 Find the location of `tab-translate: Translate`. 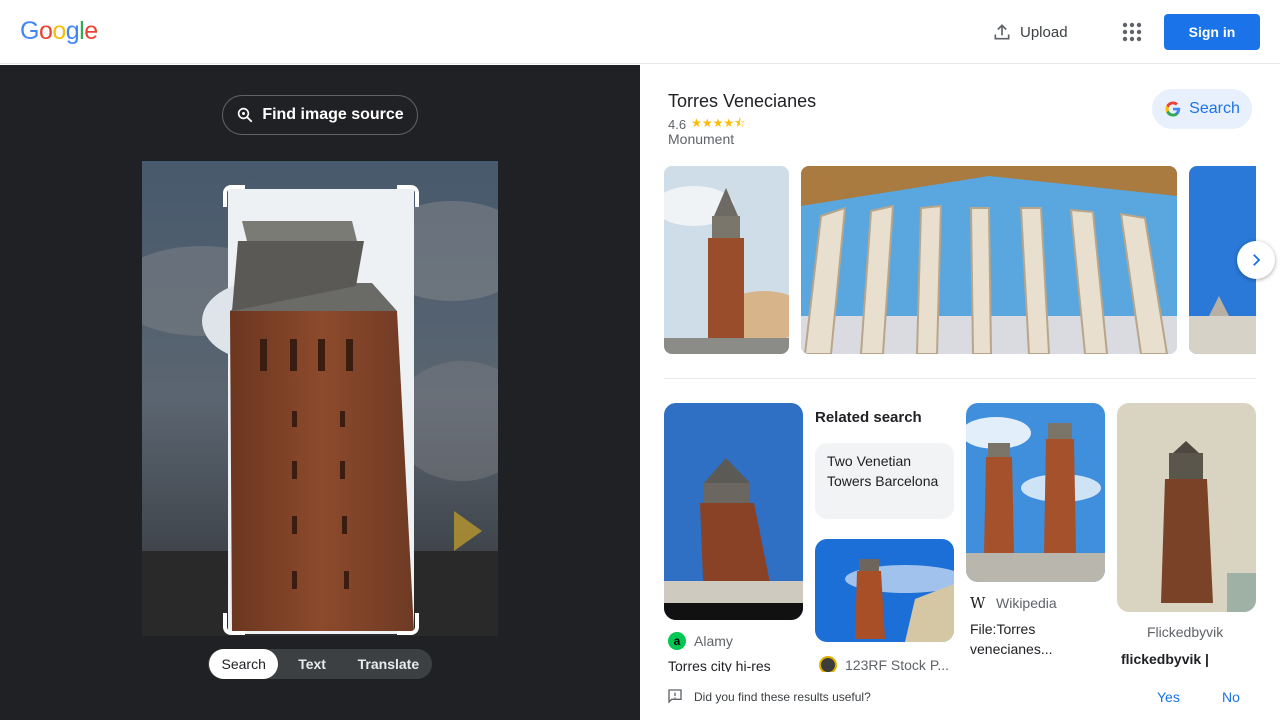

tab-translate: Translate is located at coordinates (388, 664).